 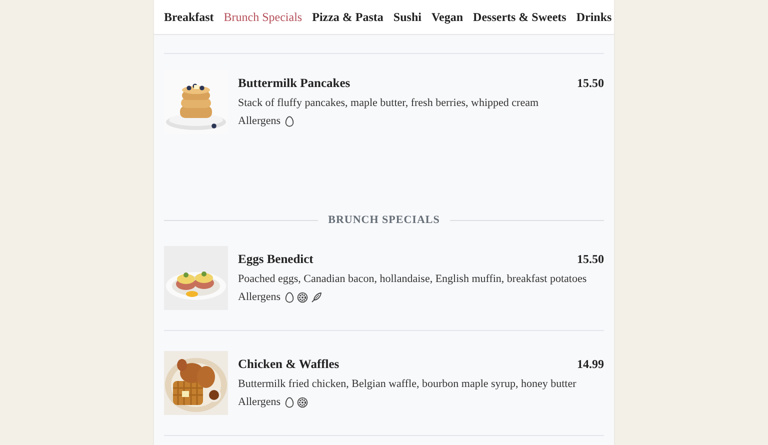 I want to click on dish-description: Buttermilk fried chicken, Belgian waffle, bourbon maple syrup, honey butter, so click(x=408, y=384).